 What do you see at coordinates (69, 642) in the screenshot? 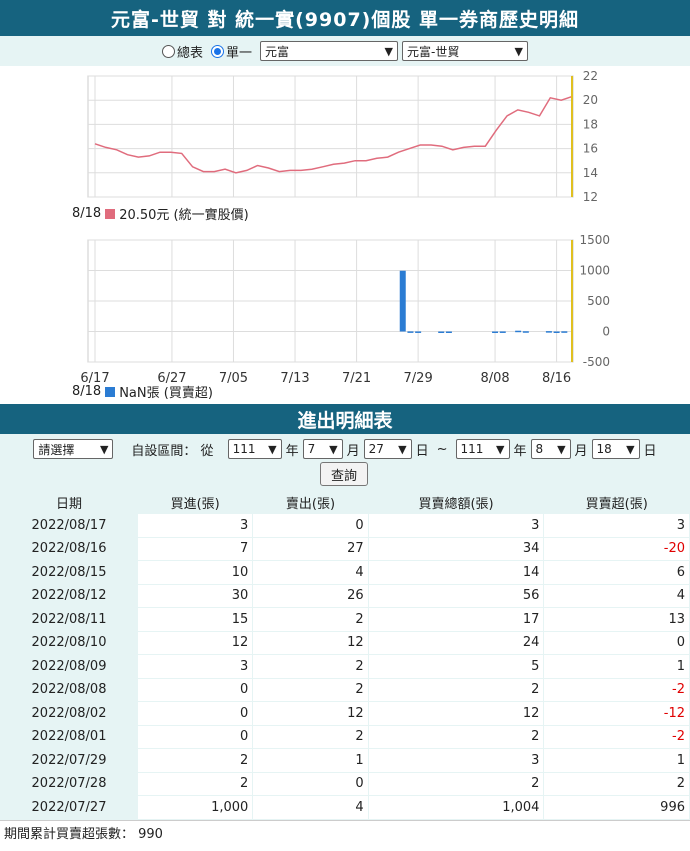
I see `date-cell: 2022/08/10` at bounding box center [69, 642].